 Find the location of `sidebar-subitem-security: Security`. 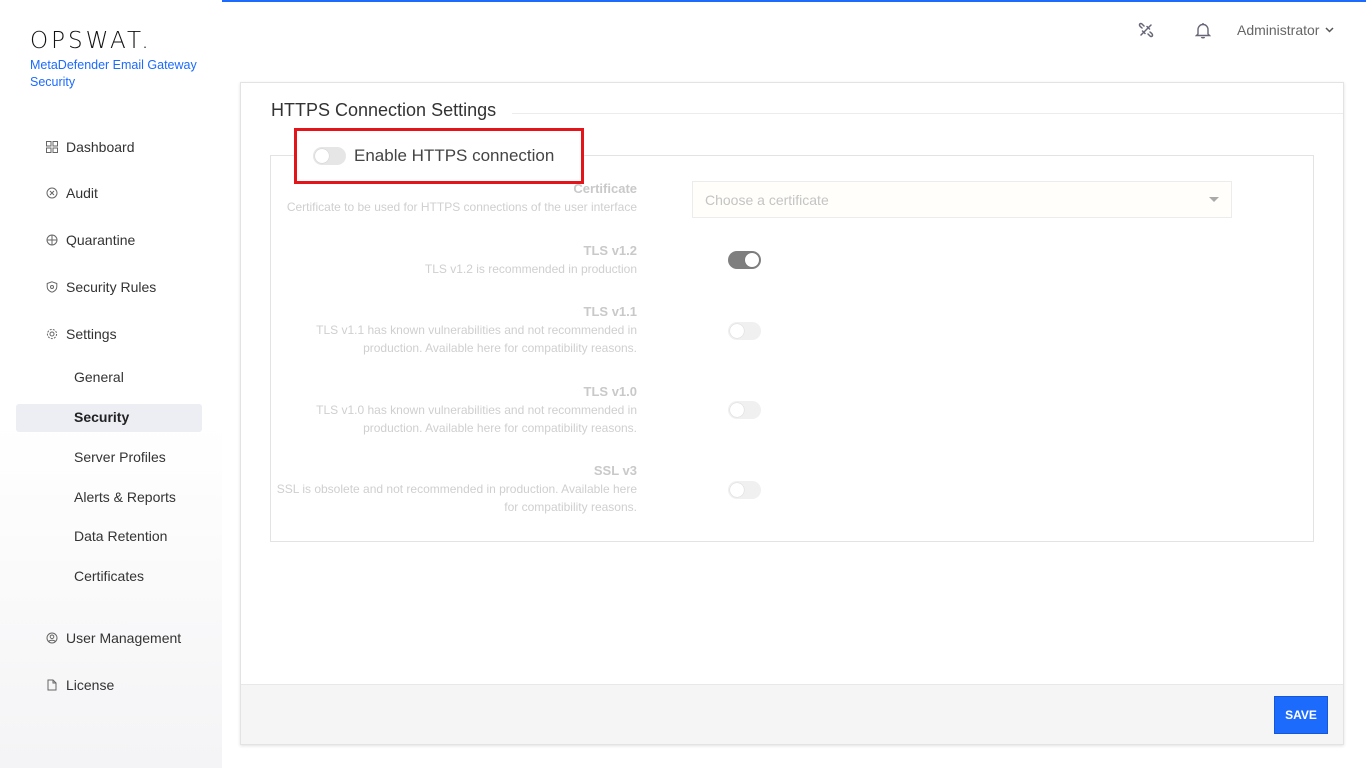

sidebar-subitem-security: Security is located at coordinates (101, 417).